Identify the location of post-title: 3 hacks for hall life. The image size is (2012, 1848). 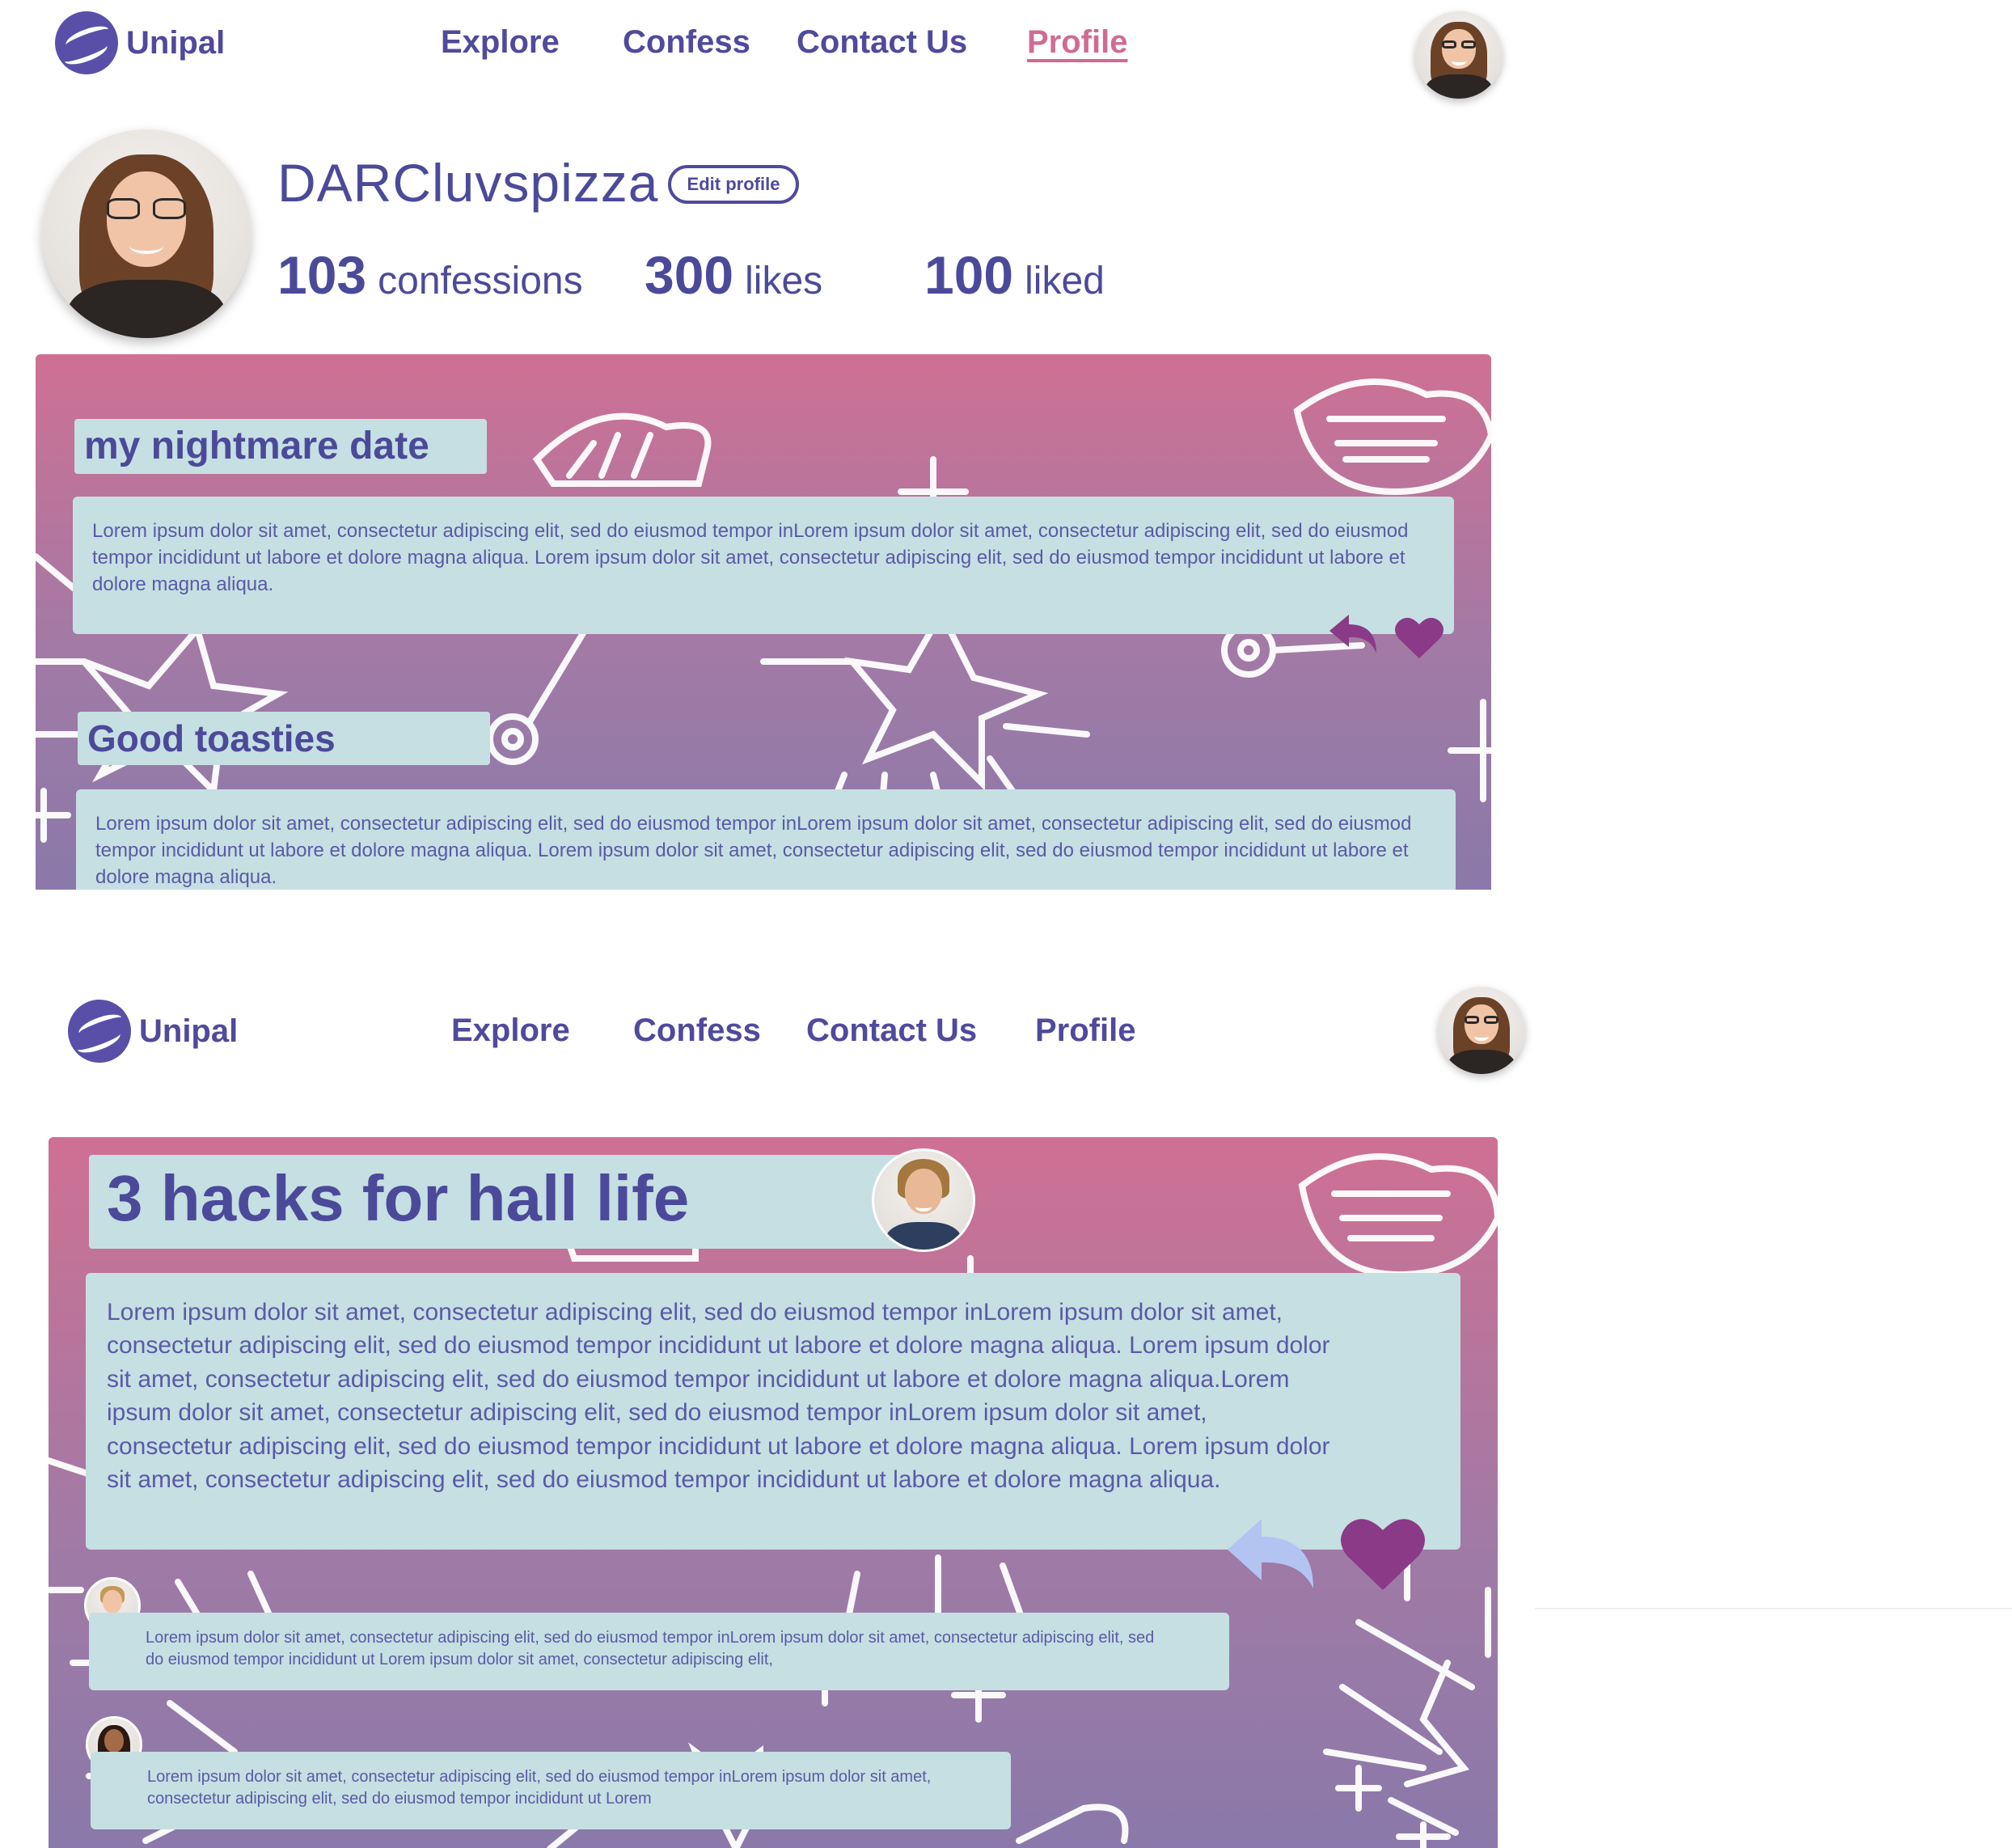
(508, 1202).